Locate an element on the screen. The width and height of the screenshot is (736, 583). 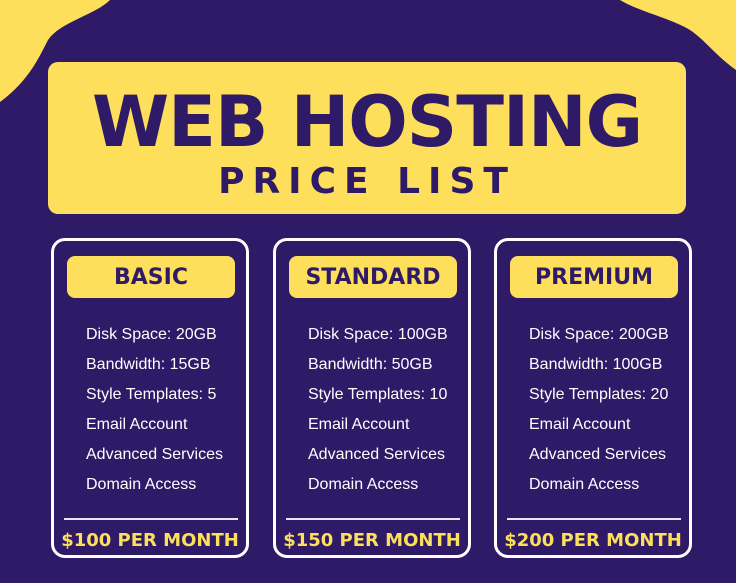
feature-item: Bandwidth: 15GB is located at coordinates (148, 364).